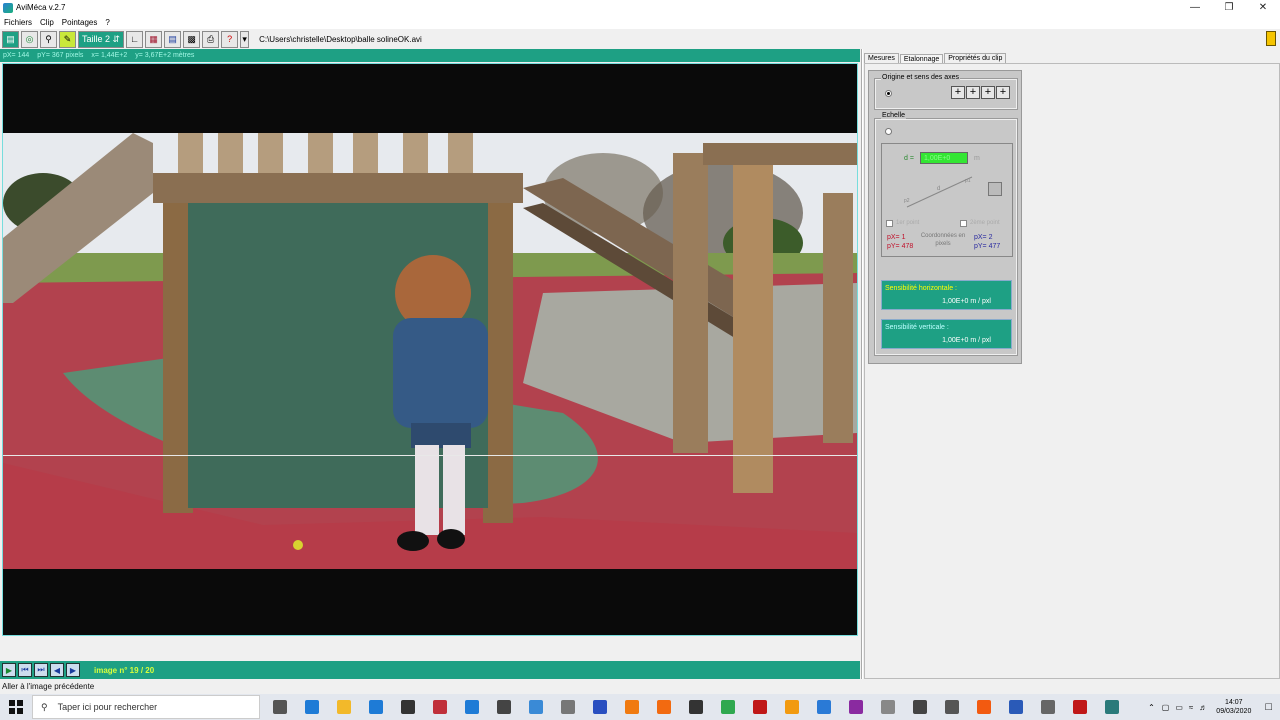  What do you see at coordinates (154, 39) in the screenshot?
I see `table-icon: ▦` at bounding box center [154, 39].